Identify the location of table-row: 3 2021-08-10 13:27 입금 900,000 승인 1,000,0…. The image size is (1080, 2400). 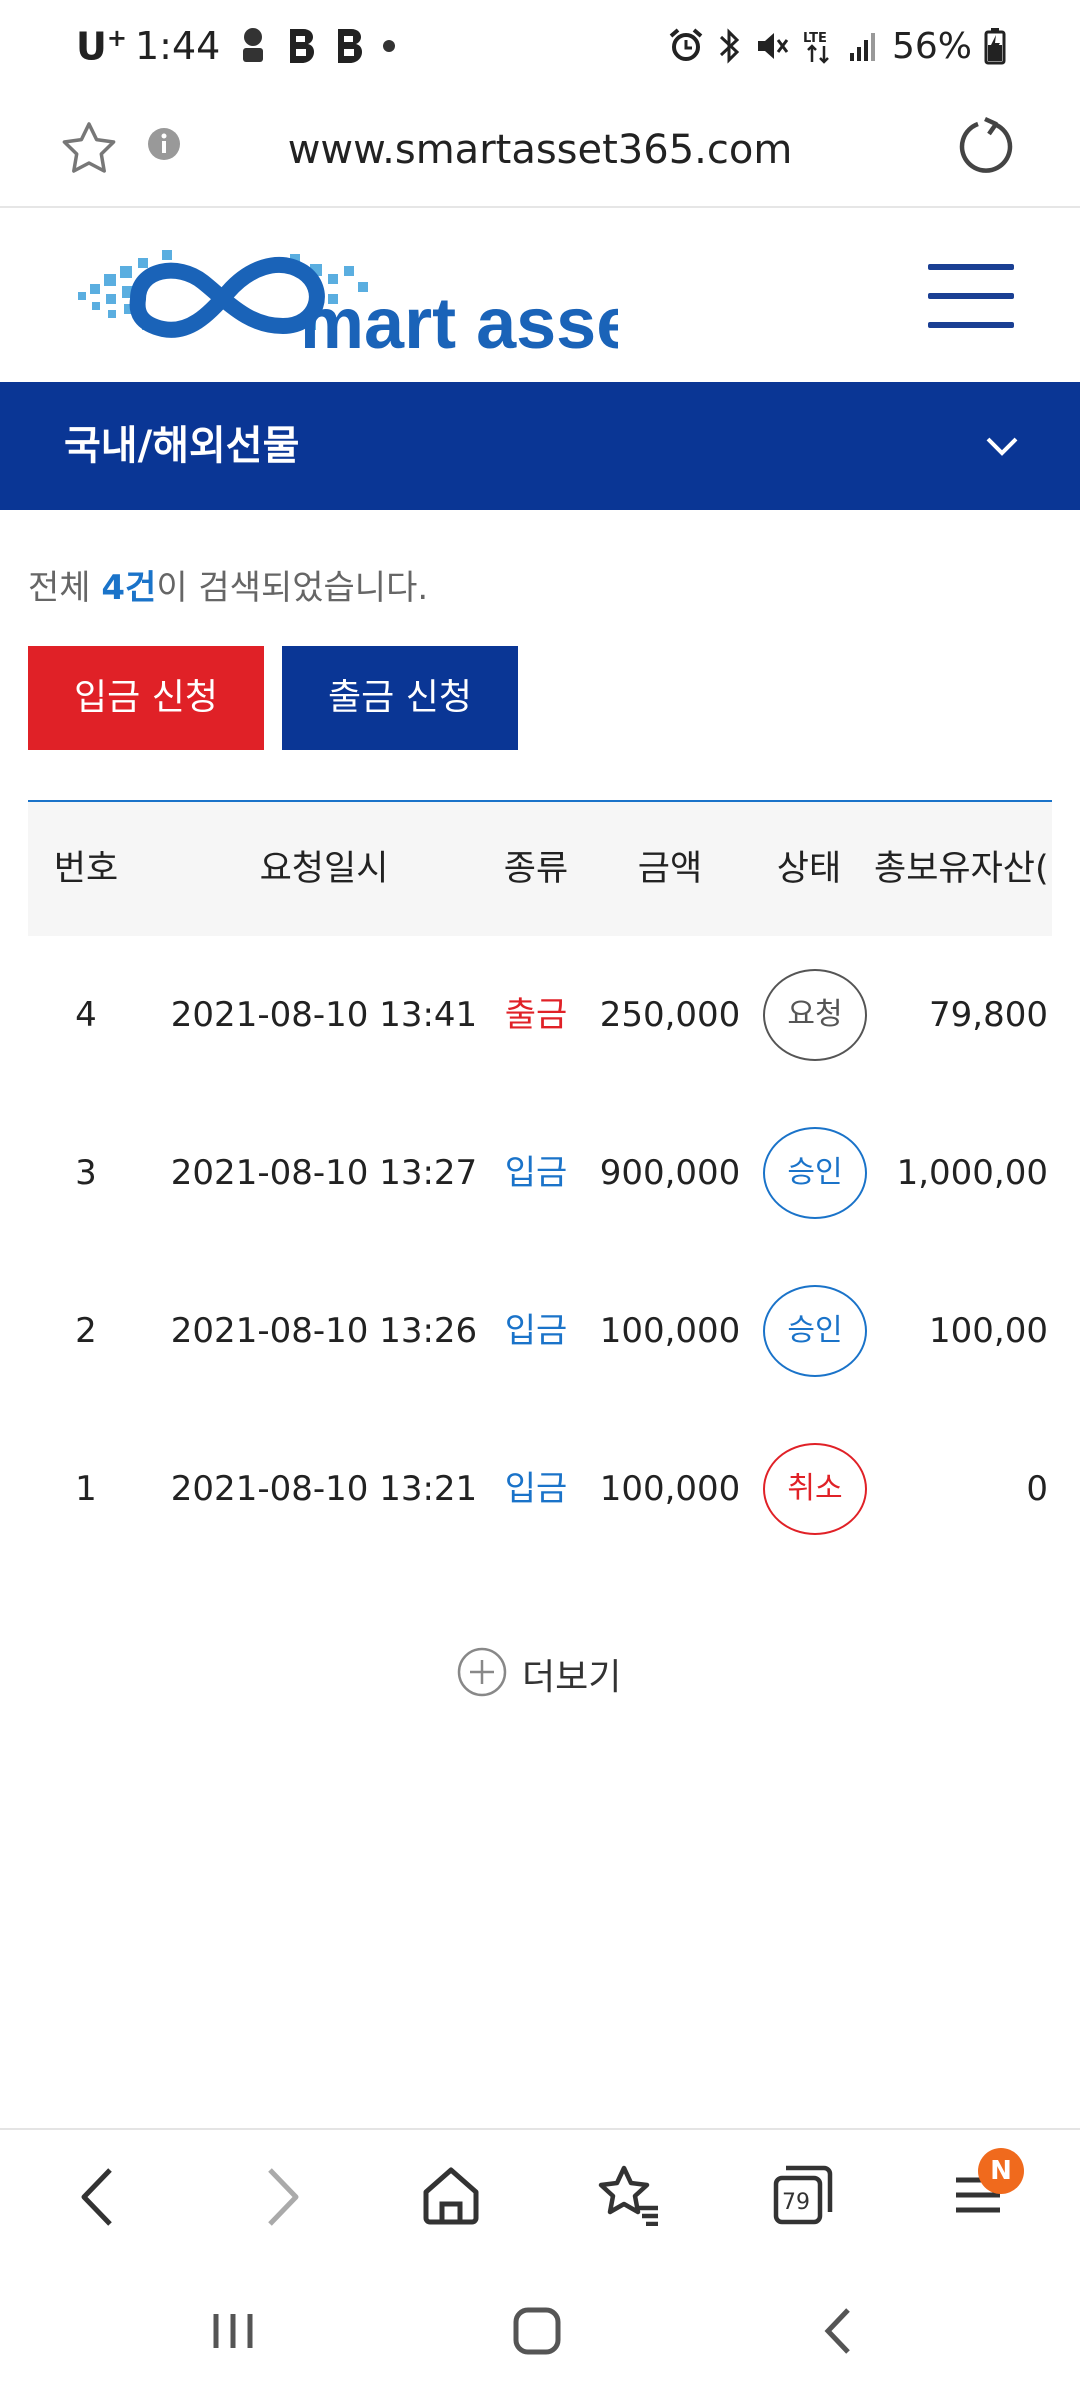
(540, 1173).